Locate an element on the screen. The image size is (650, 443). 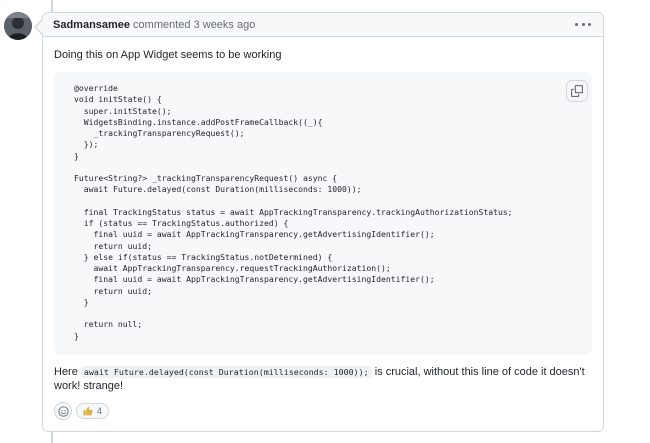
smiley-icon is located at coordinates (63, 411).